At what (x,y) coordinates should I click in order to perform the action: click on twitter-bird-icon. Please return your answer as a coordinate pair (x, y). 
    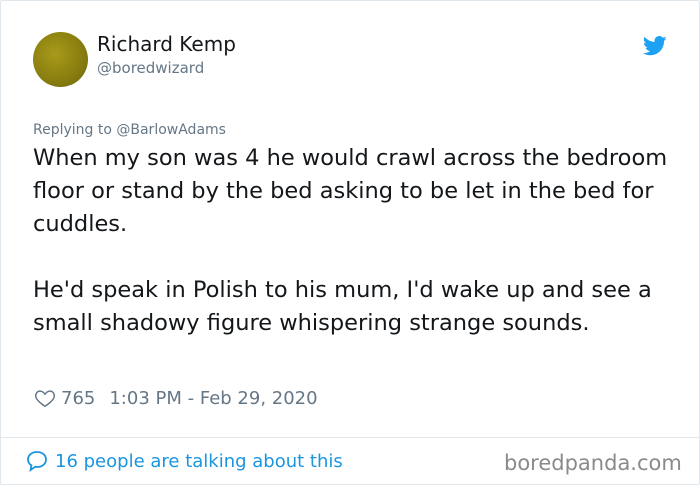
    Looking at the image, I should click on (655, 46).